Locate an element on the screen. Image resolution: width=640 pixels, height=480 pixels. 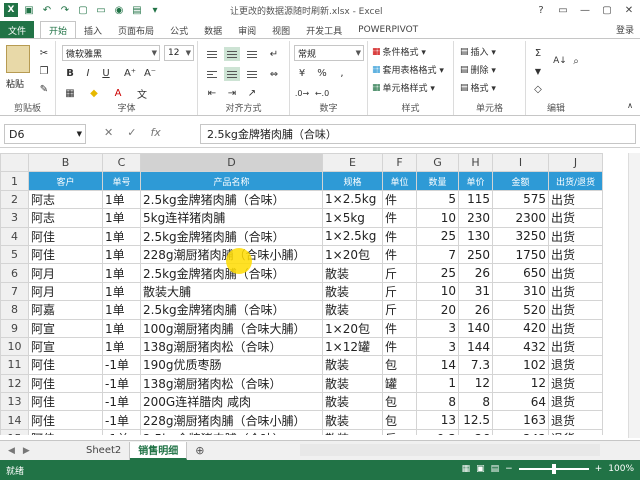
customize-qat-icon: ▾ is located at coordinates (155, 10).